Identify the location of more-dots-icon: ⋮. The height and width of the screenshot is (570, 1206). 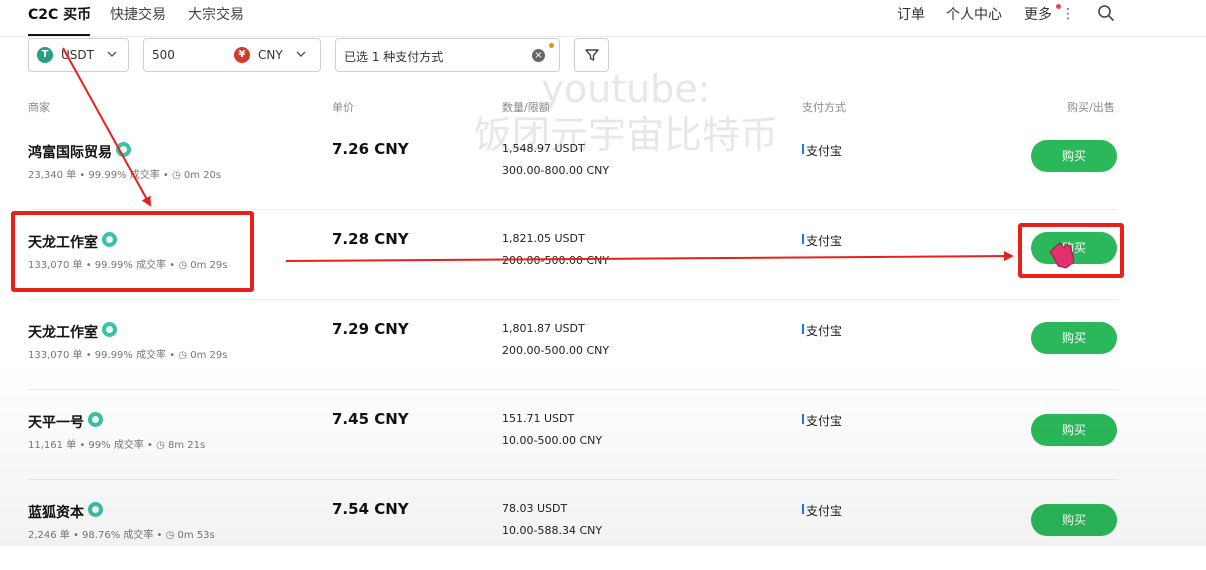
(1068, 14).